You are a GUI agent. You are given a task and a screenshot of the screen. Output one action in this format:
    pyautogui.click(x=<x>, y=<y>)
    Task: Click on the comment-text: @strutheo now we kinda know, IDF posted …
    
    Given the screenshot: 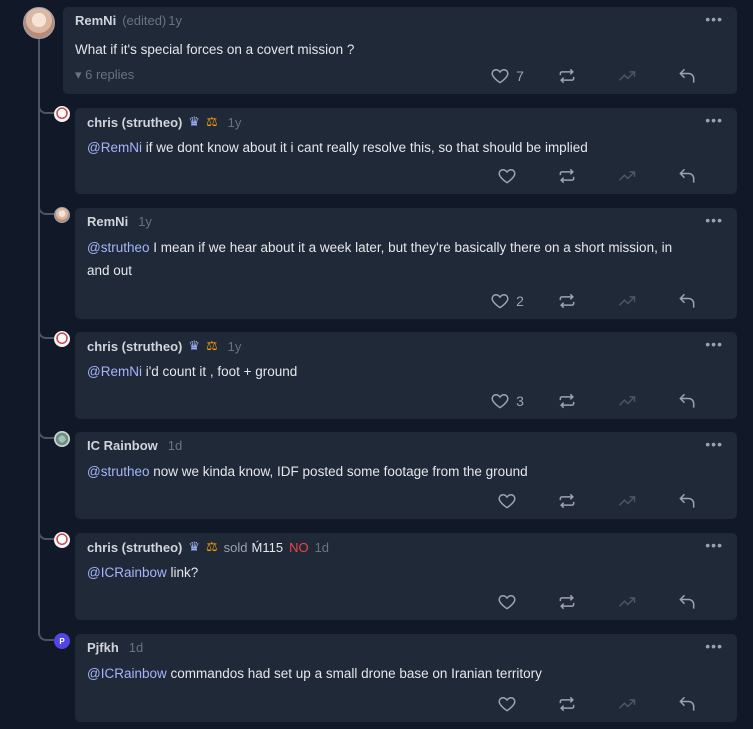 What is the action you would take?
    pyautogui.click(x=392, y=471)
    